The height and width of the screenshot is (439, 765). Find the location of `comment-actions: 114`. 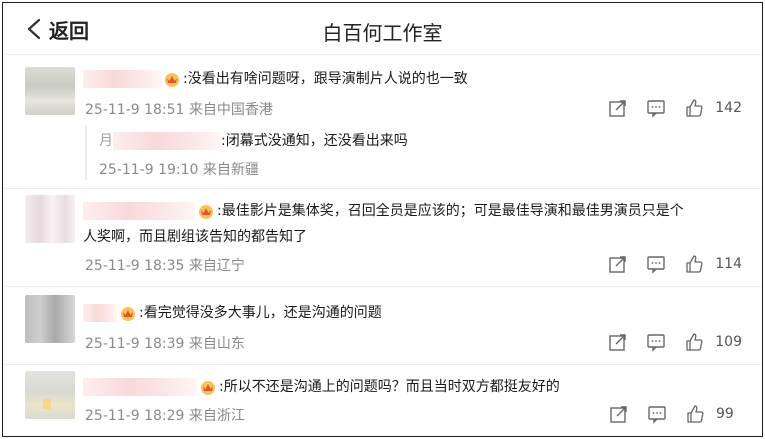

comment-actions: 114 is located at coordinates (670, 264).